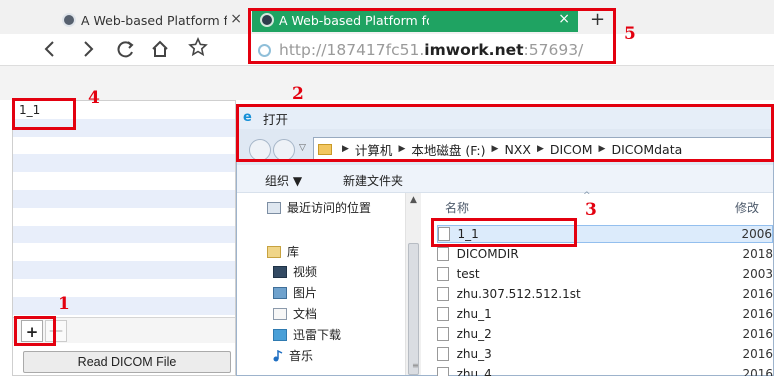  I want to click on file-row: DICOMDIR 2018, so click(605, 254).